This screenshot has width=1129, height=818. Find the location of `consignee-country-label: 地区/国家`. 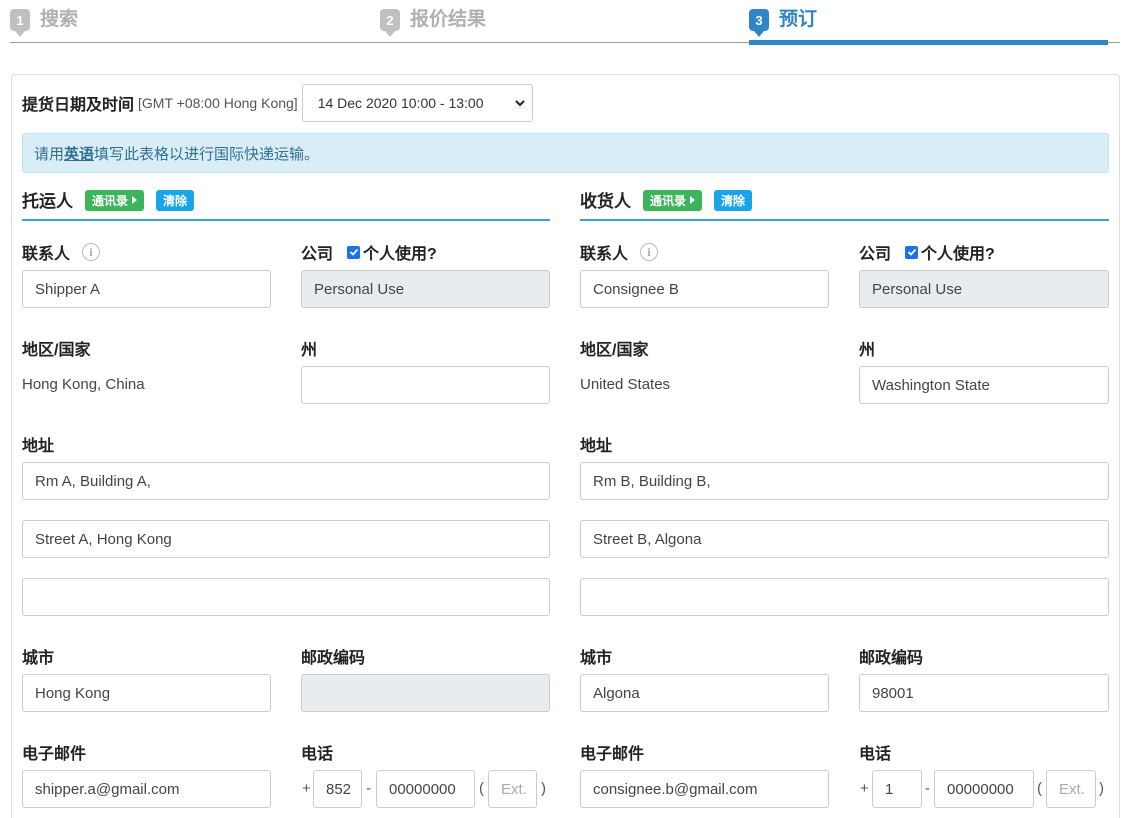

consignee-country-label: 地区/国家 is located at coordinates (614, 350).